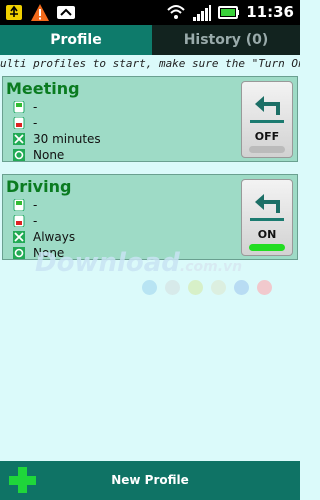 Image resolution: width=320 pixels, height=500 pixels. I want to click on toggle-button-meeting: OFF, so click(267, 119).